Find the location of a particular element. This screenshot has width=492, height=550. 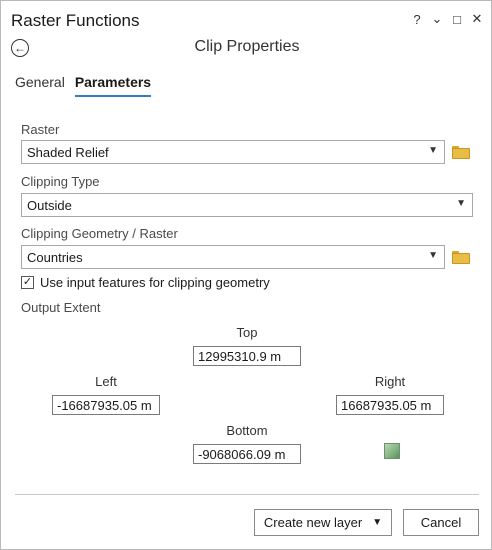

extent-left-label: Left is located at coordinates (106, 381).